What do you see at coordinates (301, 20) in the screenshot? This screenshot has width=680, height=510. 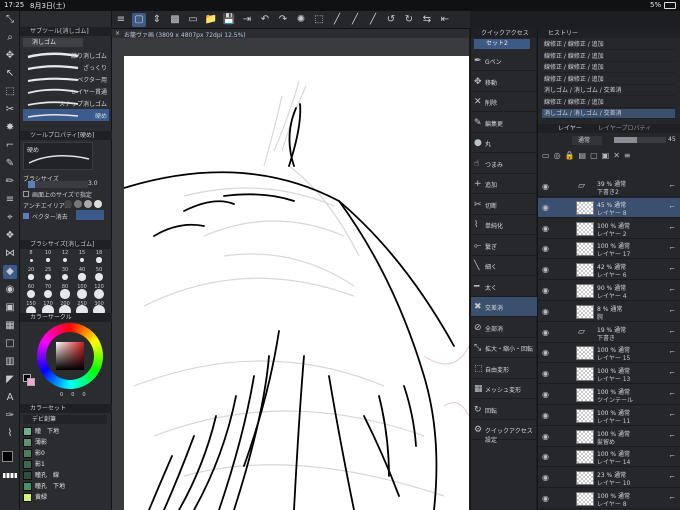 I see `transform-icon: ✺` at bounding box center [301, 20].